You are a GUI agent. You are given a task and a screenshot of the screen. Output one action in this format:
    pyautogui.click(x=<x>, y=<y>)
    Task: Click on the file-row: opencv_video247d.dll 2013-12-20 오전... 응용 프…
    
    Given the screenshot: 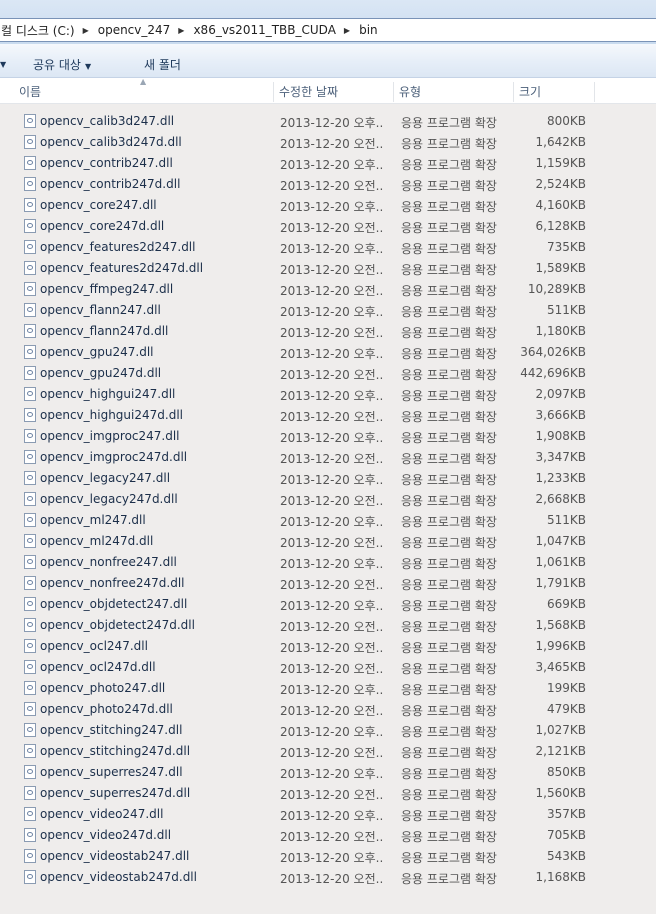 What is the action you would take?
    pyautogui.click(x=328, y=835)
    